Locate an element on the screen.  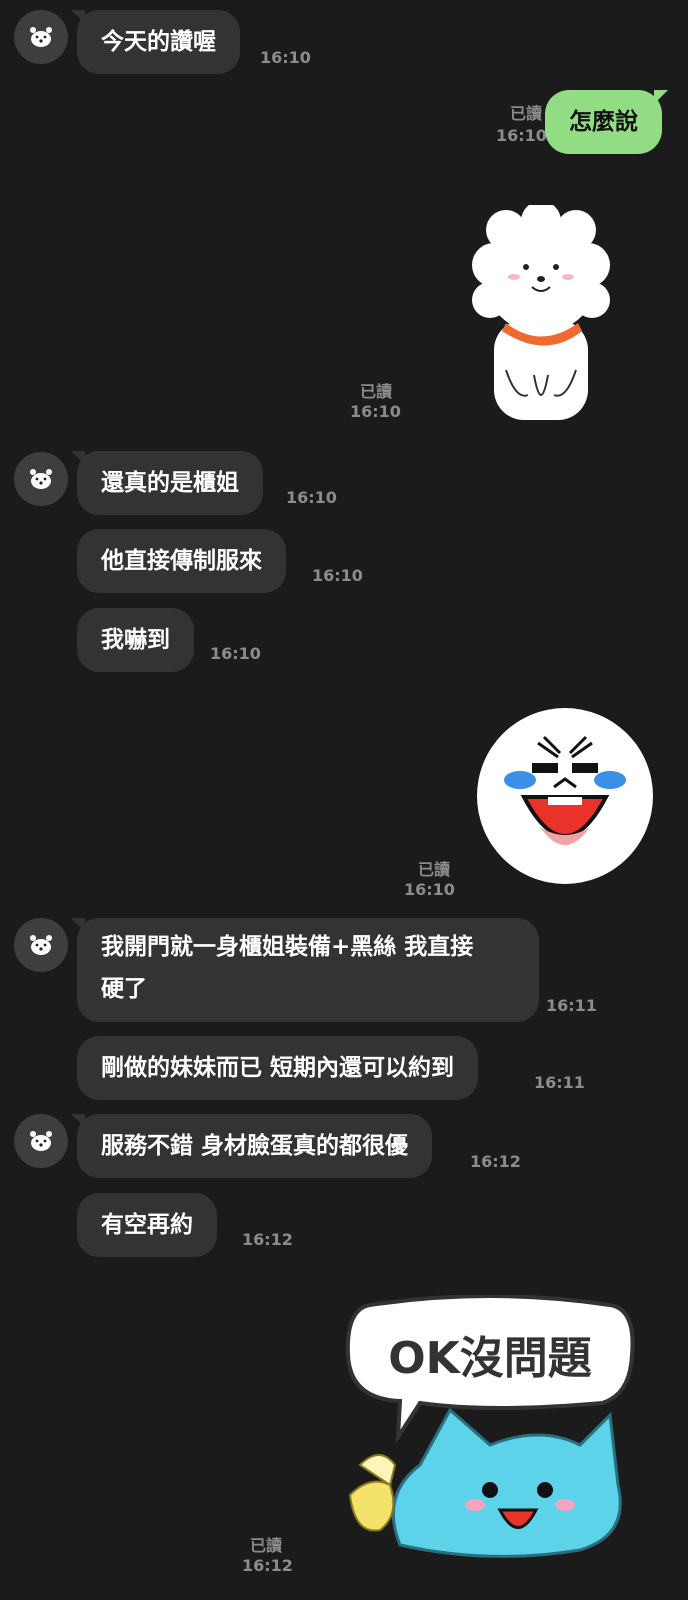
message-bubble: 他直接傳制服來 is located at coordinates (181, 561).